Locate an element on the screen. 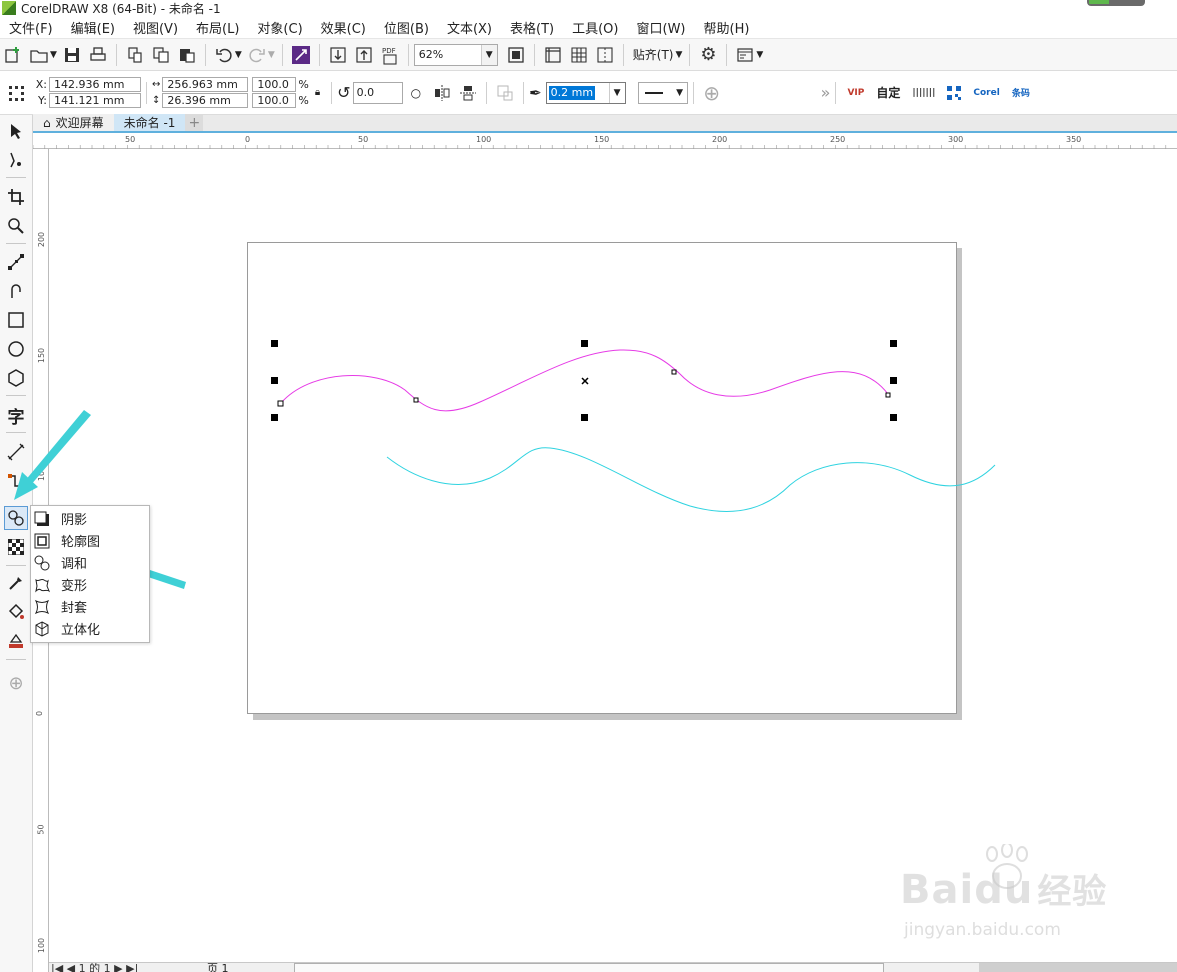  prev-page-icon: ◀ is located at coordinates (71, 967).